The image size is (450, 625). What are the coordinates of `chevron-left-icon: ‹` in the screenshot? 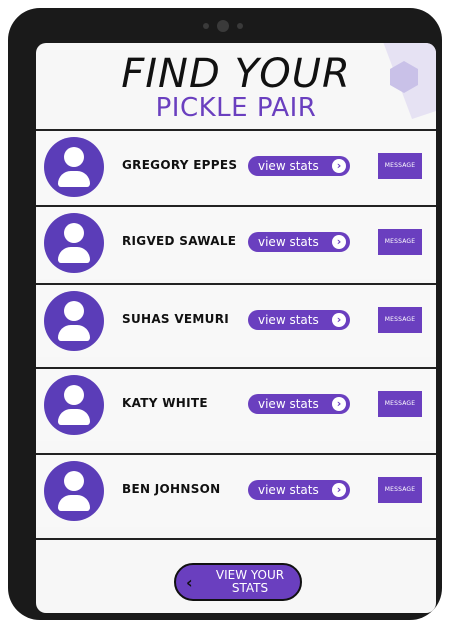 It's located at (189, 582).